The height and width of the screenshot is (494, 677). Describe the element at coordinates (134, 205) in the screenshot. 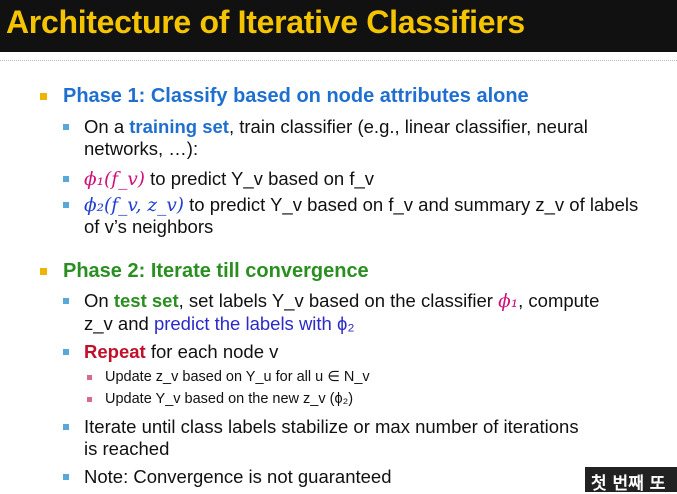

I see `phi2-expression: ϕ₂(f_v, z_v)` at that location.